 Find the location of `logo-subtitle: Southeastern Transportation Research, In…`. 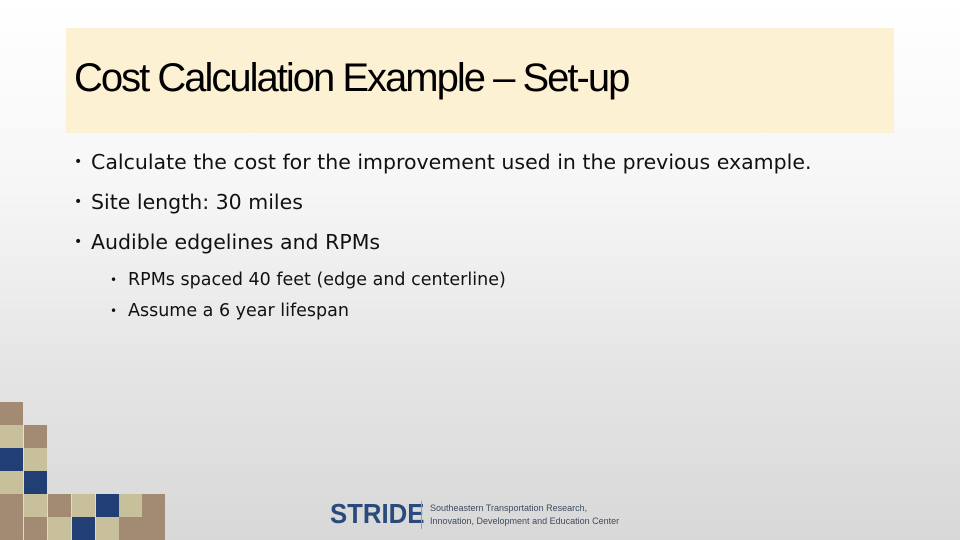

logo-subtitle: Southeastern Transportation Research, In… is located at coordinates (524, 515).